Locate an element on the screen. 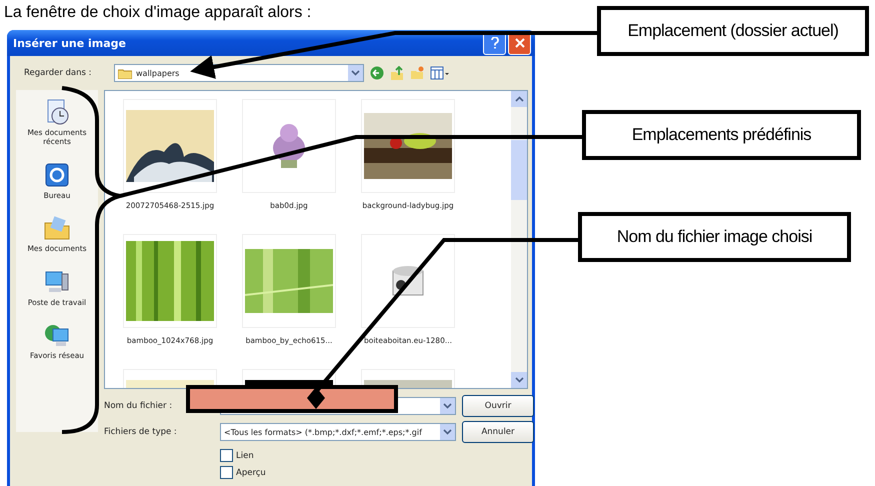 Image resolution: width=875 pixels, height=486 pixels. heading: La fenêtre de choix d'image apparaît alors : is located at coordinates (157, 13).